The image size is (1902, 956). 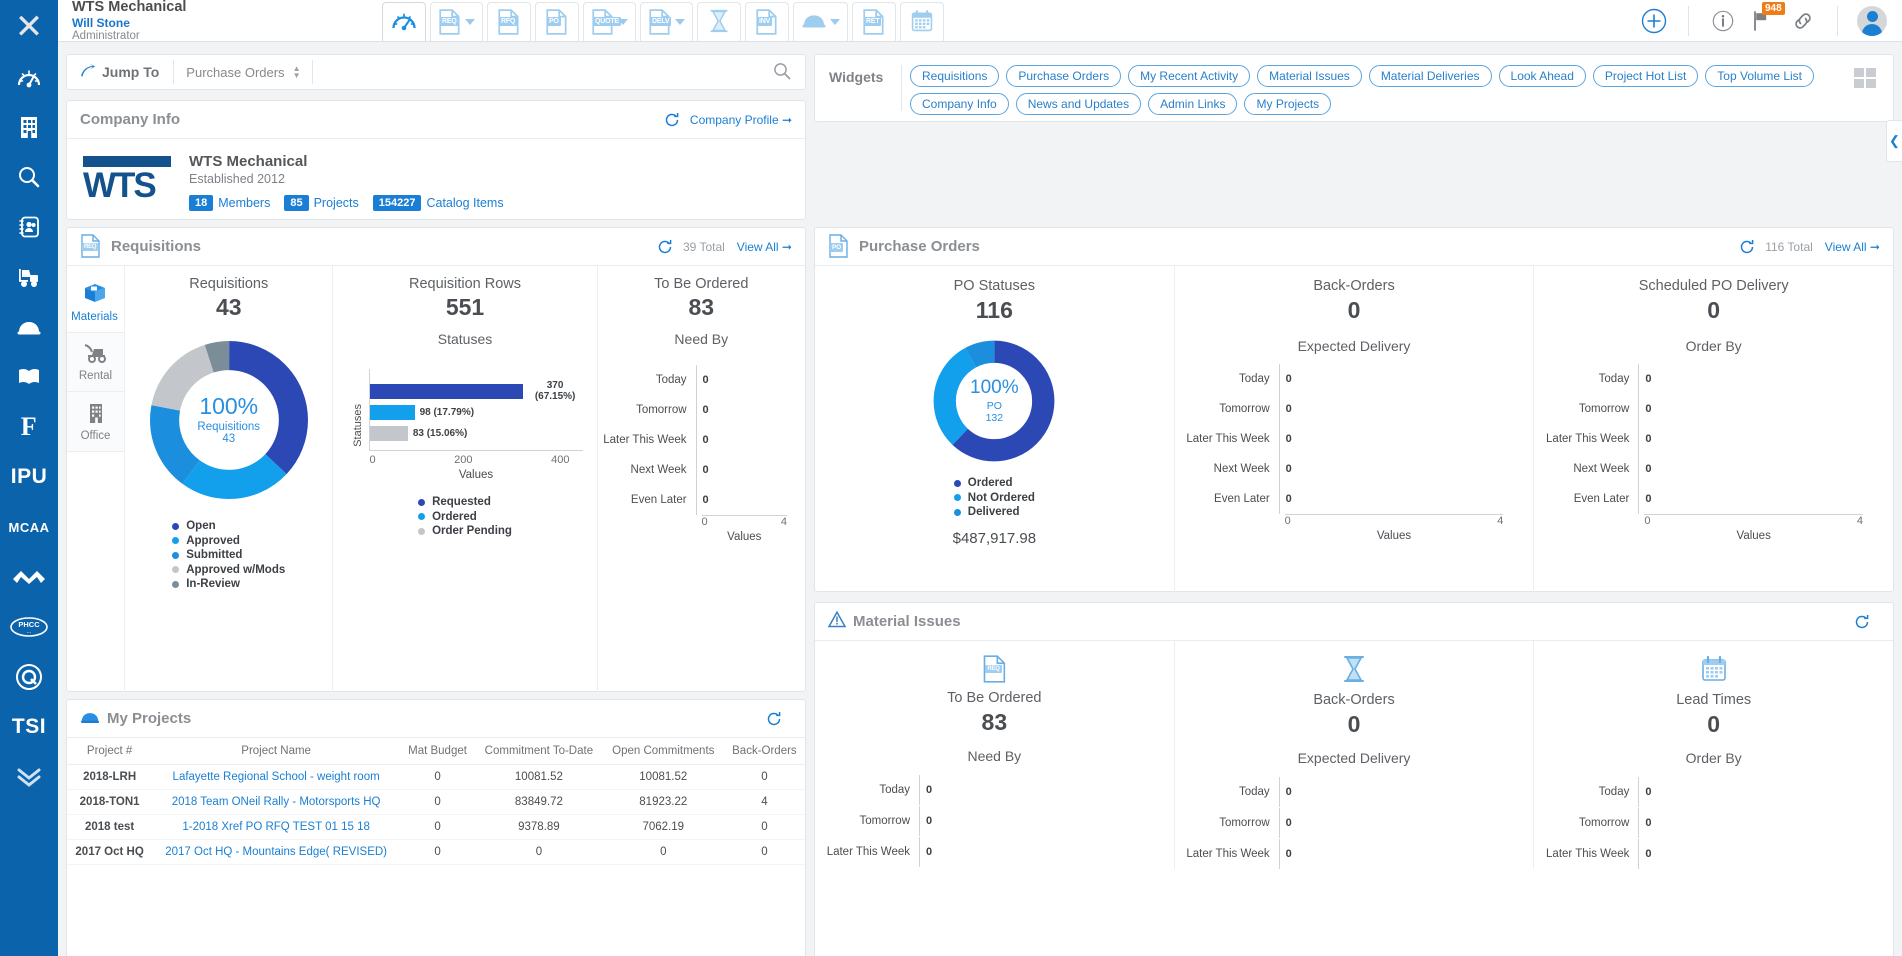 I want to click on cell-project-name: 2018 Team ONeil Rally - Motorsports HQ, so click(x=276, y=802).